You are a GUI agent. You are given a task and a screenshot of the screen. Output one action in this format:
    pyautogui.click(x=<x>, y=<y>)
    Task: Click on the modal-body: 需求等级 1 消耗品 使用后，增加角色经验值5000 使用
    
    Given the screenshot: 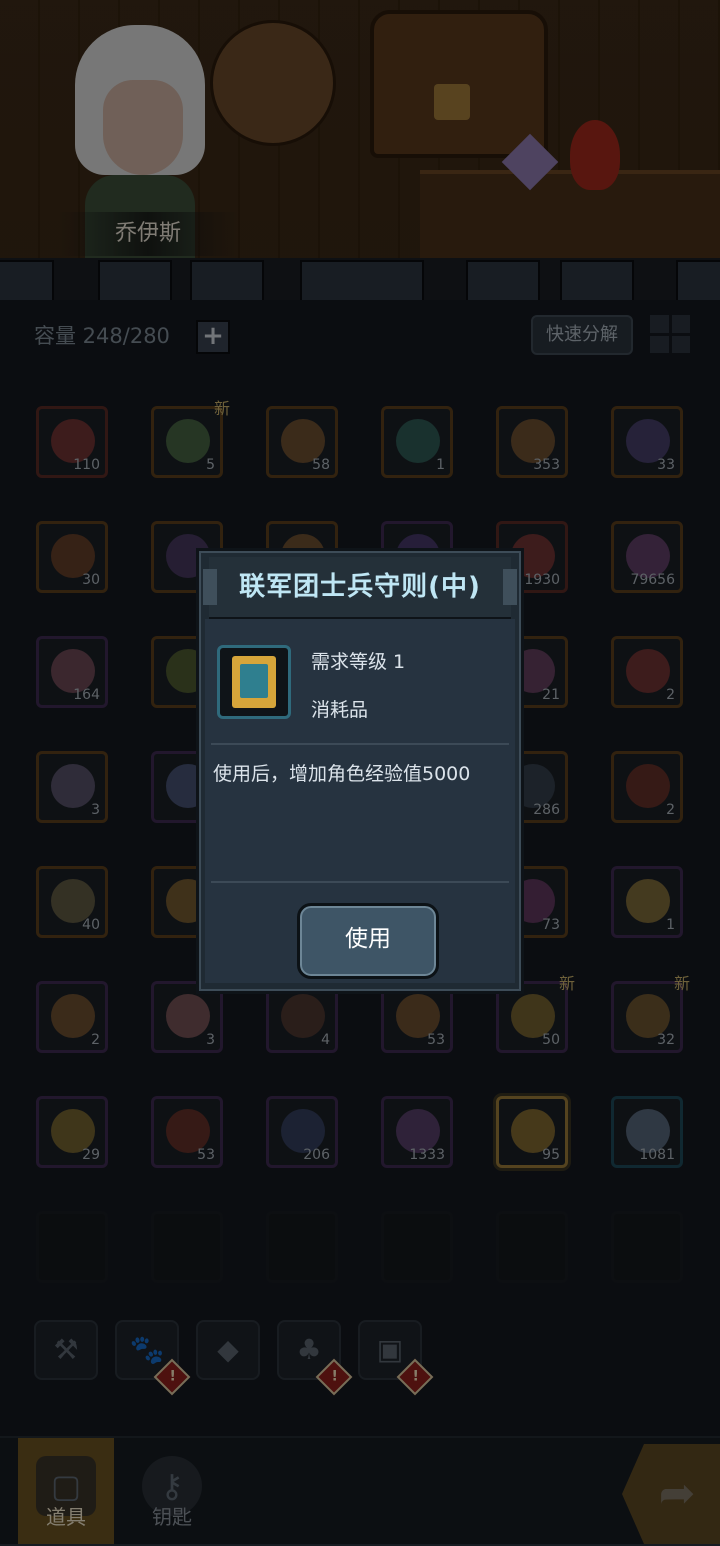 What is the action you would take?
    pyautogui.click(x=360, y=801)
    